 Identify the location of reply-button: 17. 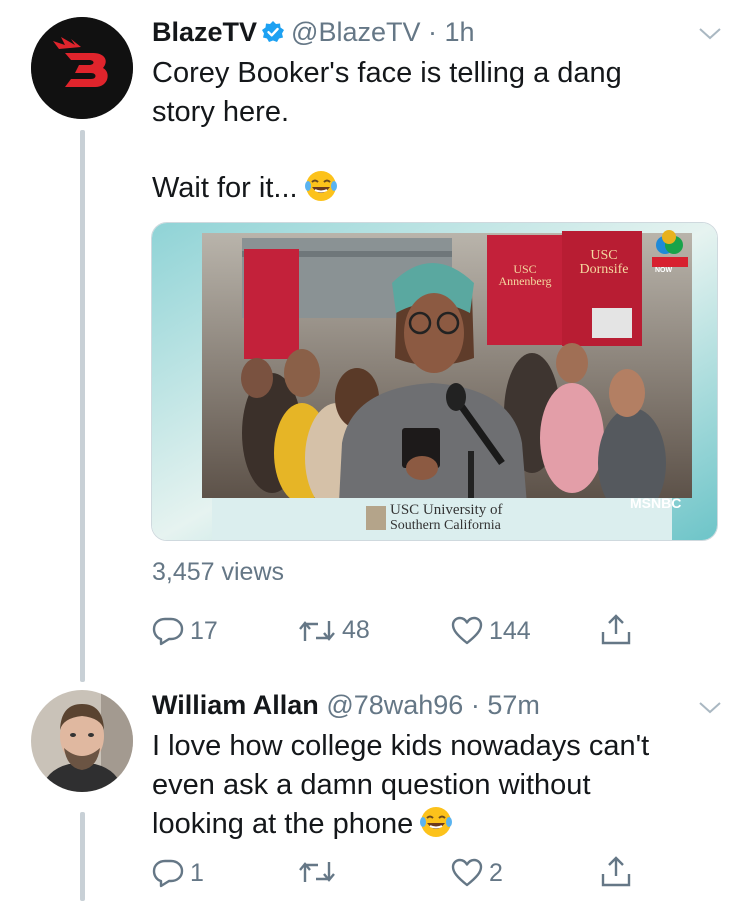
(185, 631).